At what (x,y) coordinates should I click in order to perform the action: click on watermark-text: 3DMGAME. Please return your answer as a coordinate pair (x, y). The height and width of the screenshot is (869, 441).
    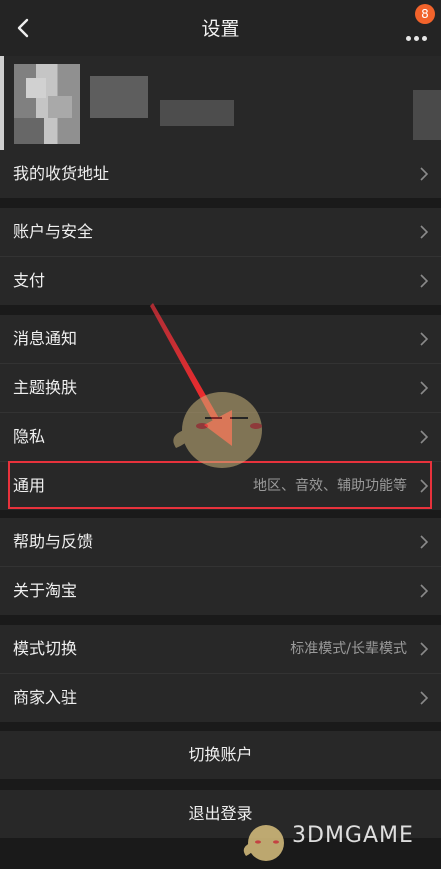
    Looking at the image, I should click on (353, 835).